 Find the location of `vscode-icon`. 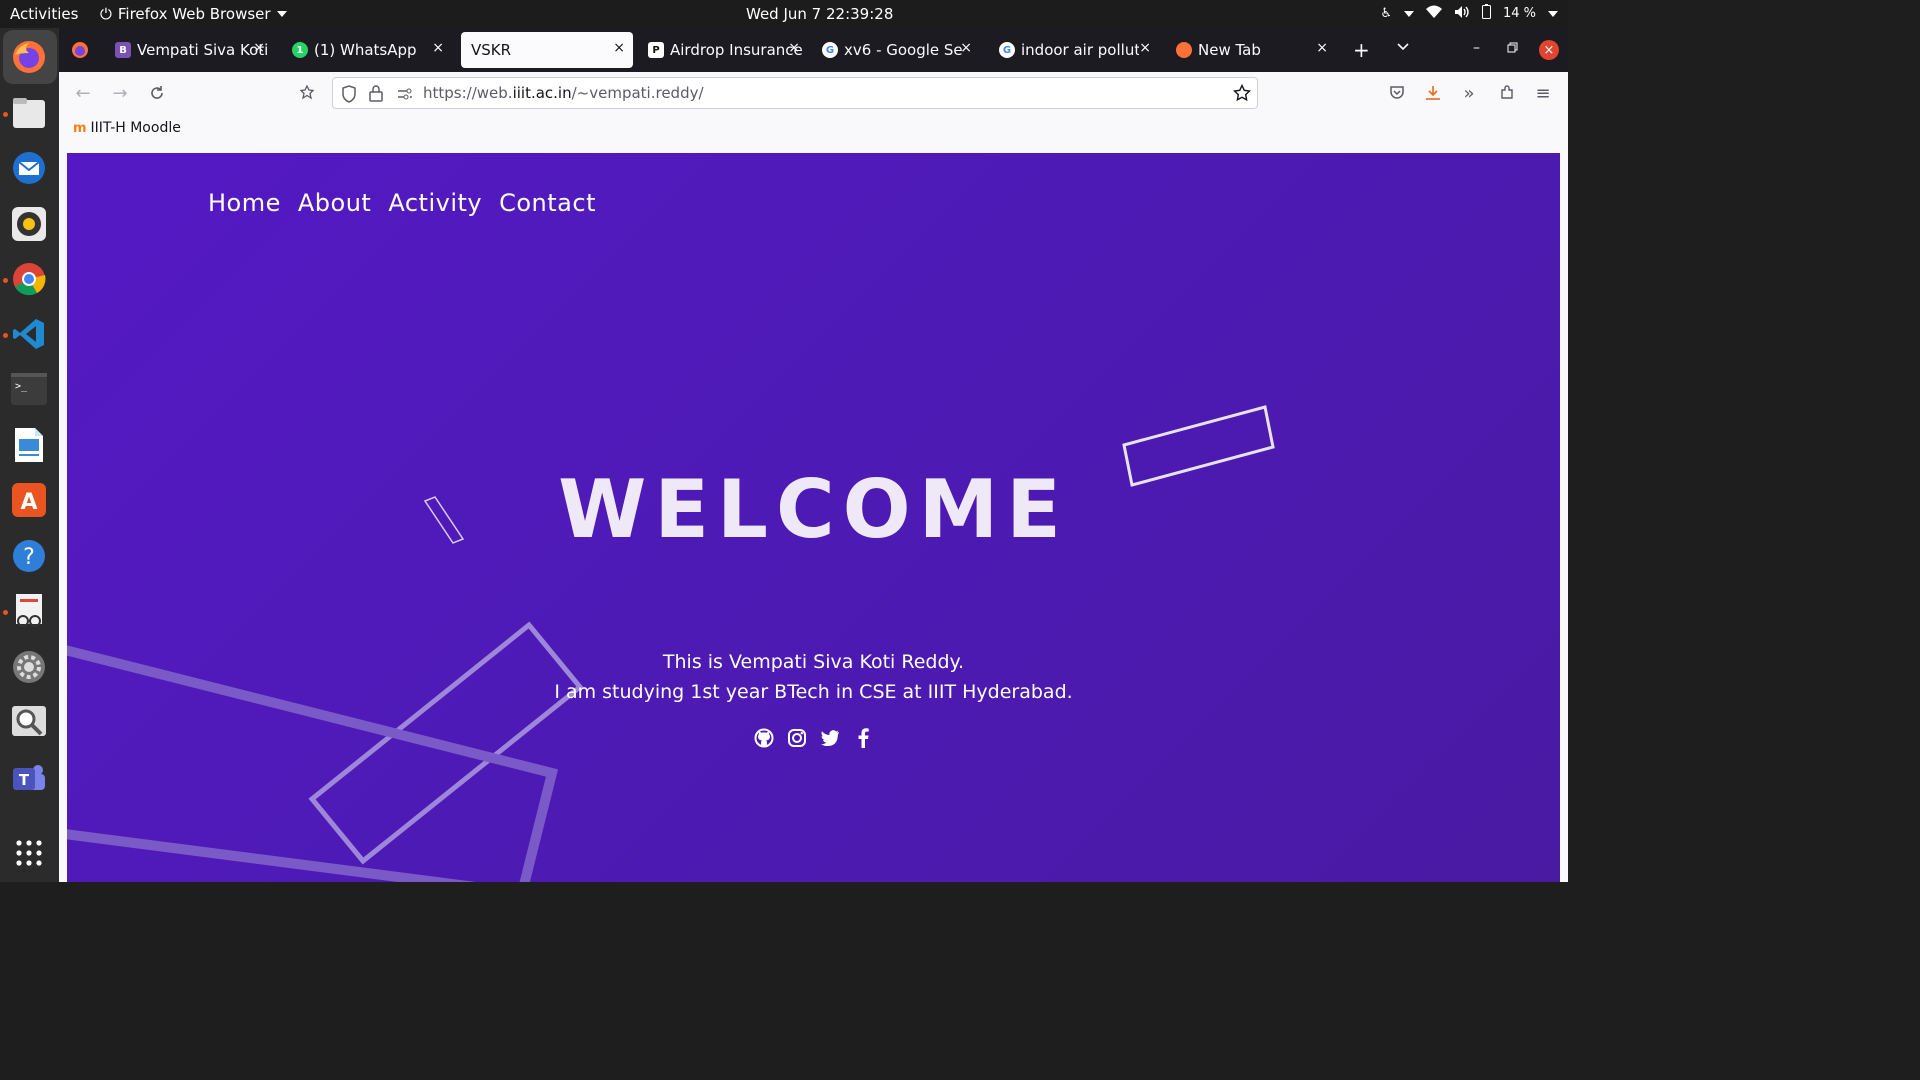

vscode-icon is located at coordinates (29, 334).